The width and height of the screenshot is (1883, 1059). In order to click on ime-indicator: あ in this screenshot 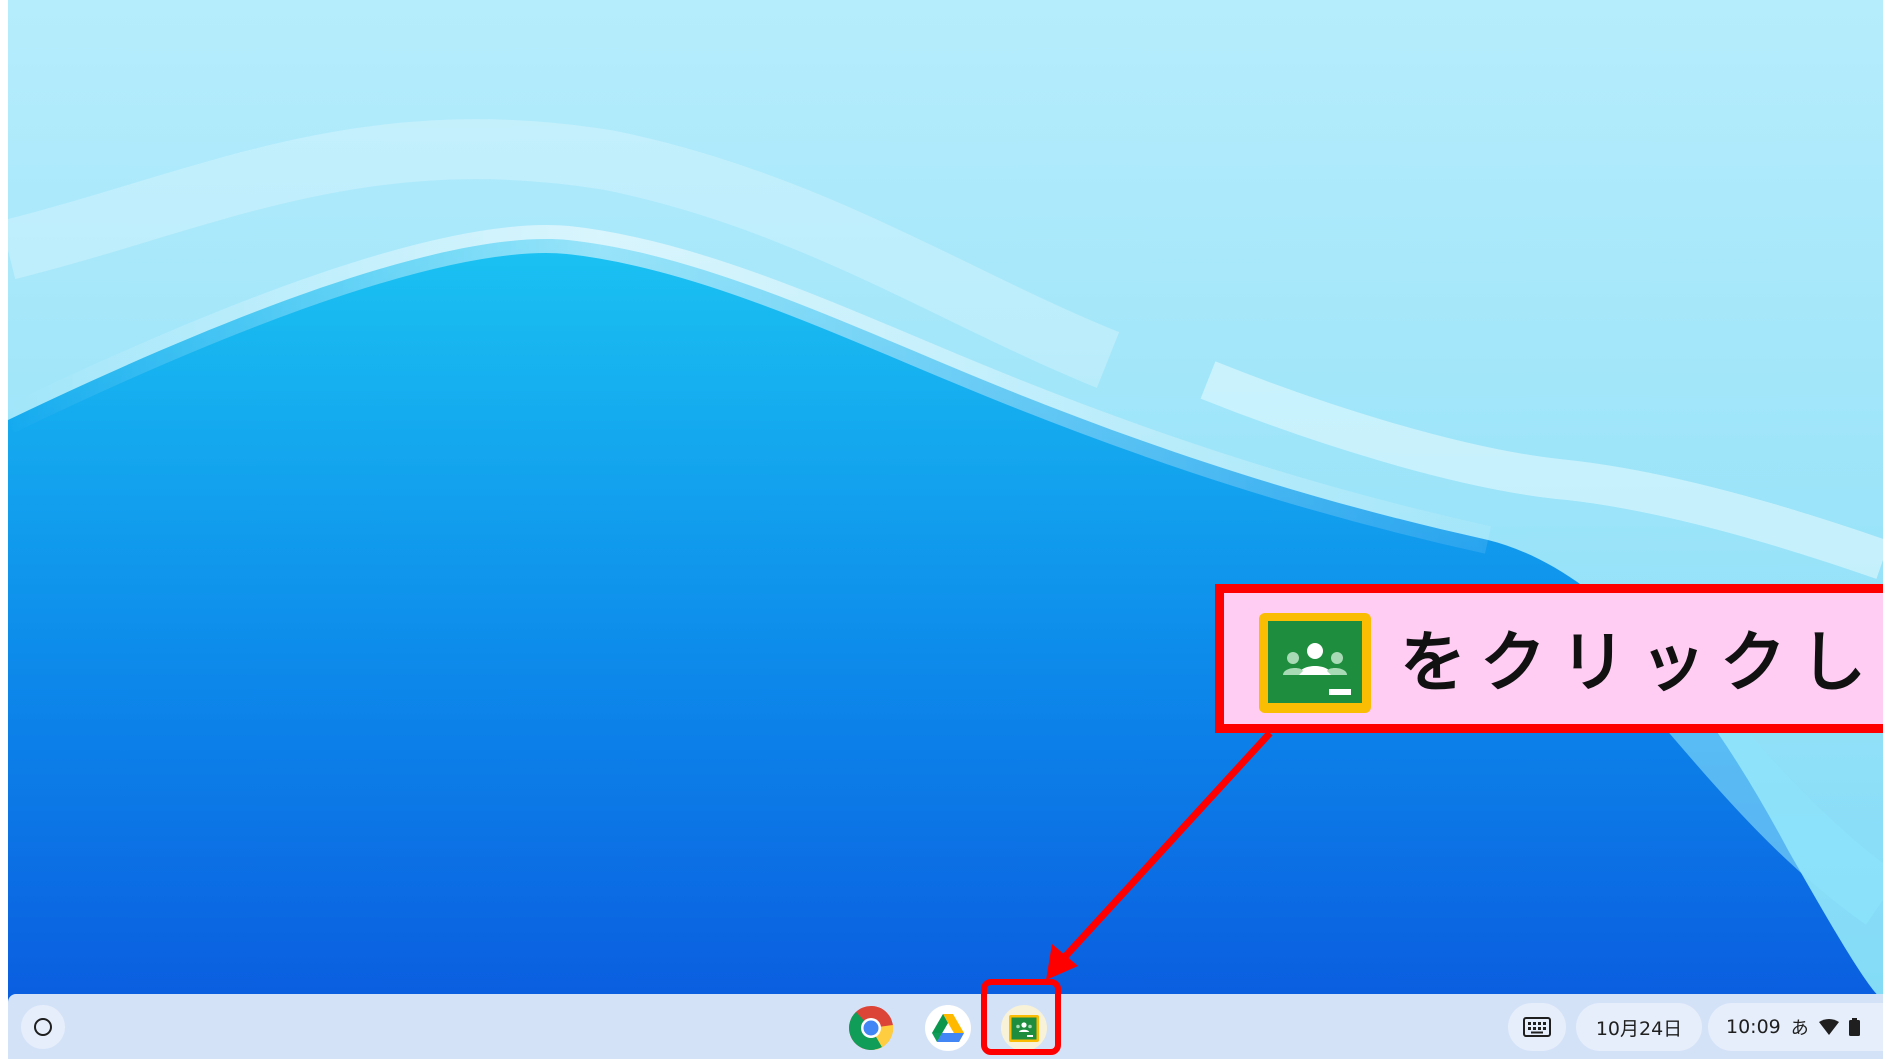, I will do `click(1799, 1028)`.